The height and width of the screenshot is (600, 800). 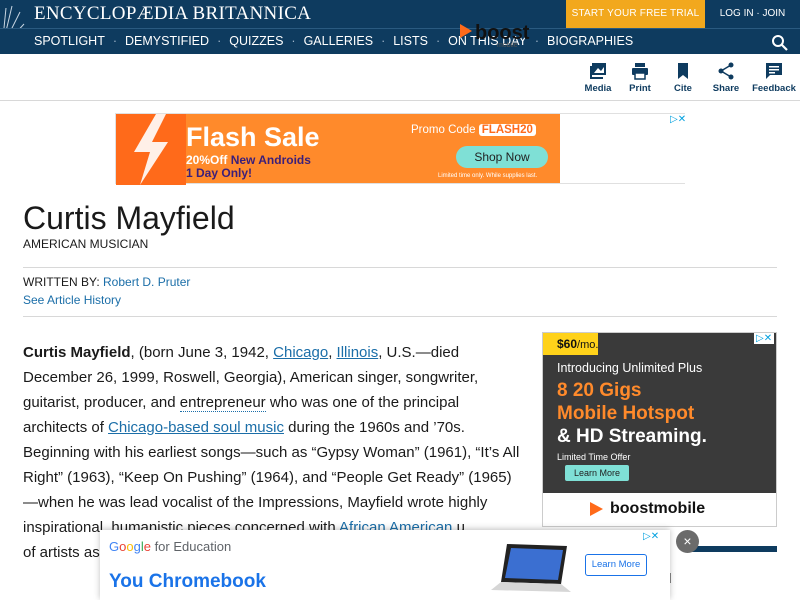 What do you see at coordinates (410, 41) in the screenshot?
I see `nav-lists: LISTS` at bounding box center [410, 41].